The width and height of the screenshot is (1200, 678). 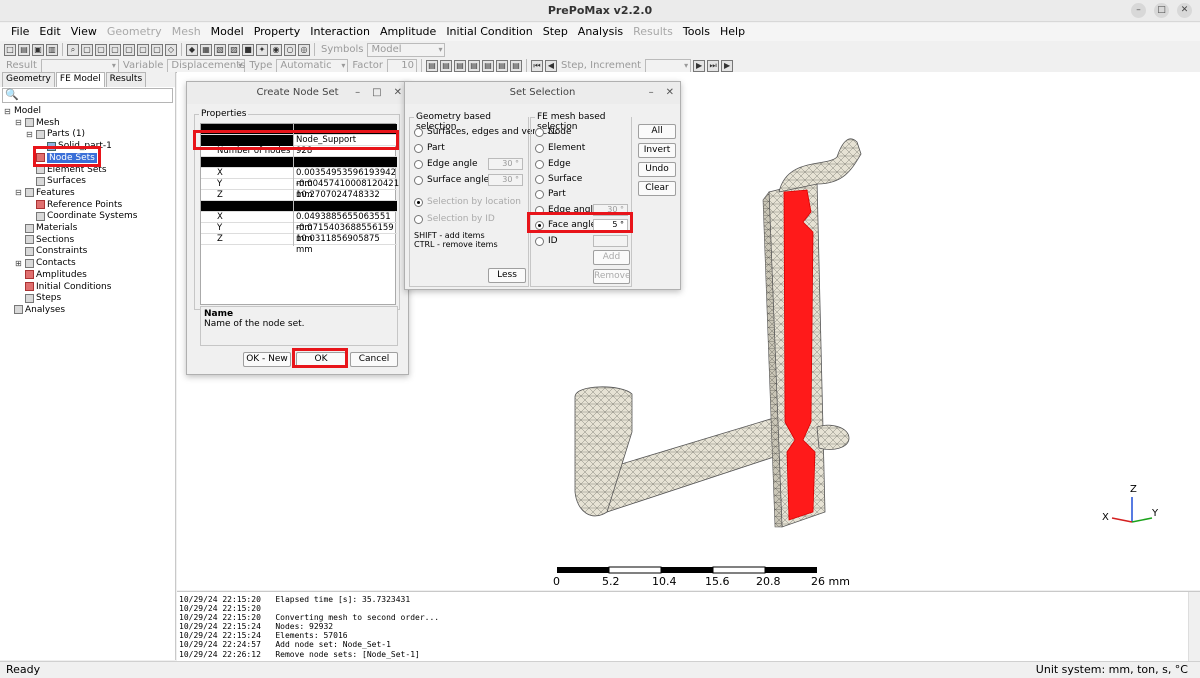 What do you see at coordinates (612, 276) in the screenshot?
I see `remove-button: Remove` at bounding box center [612, 276].